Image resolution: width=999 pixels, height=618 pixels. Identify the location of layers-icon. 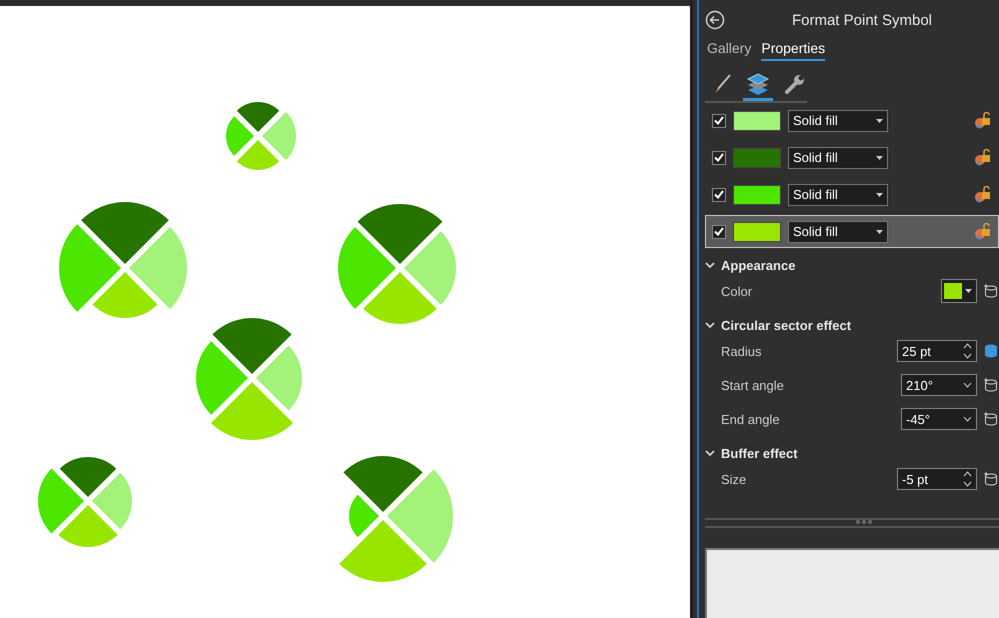
(758, 84).